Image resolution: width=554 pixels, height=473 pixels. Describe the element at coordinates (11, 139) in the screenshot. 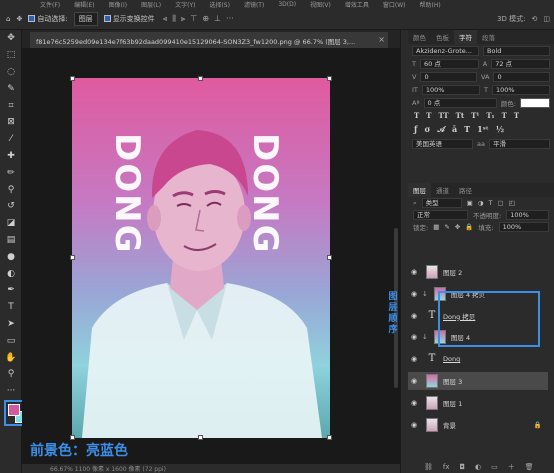

I see `eyedropper-tool-icon: ⁄` at that location.